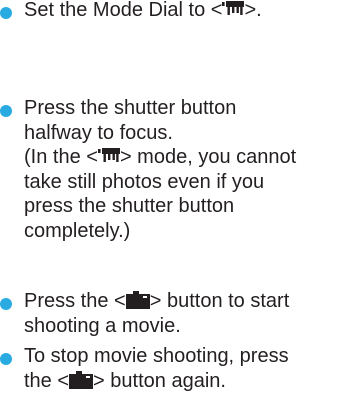 The image size is (348, 409). Describe the element at coordinates (157, 301) in the screenshot. I see `step-line: Press the < > button to start` at that location.